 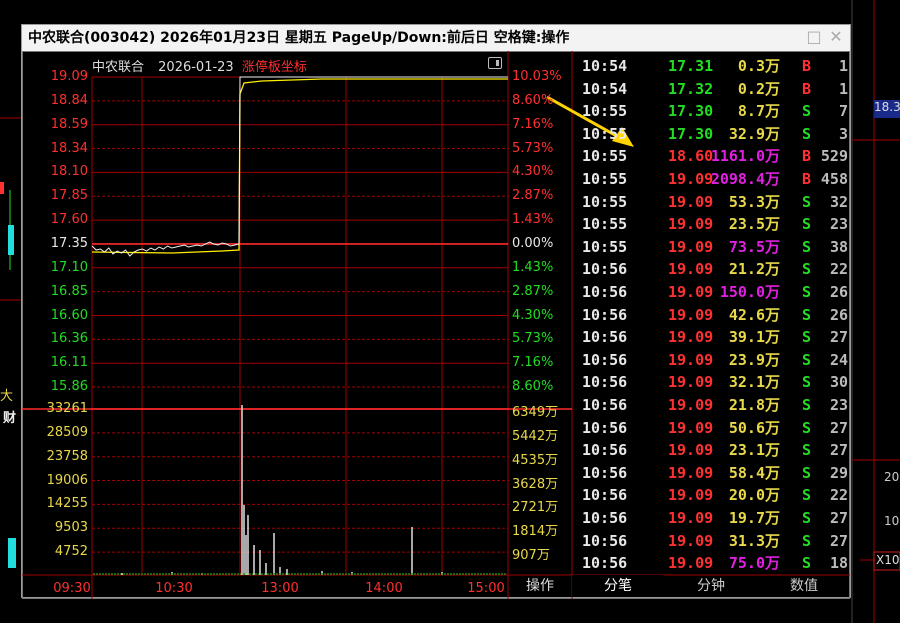 I want to click on operate-button: 操作, so click(x=540, y=586).